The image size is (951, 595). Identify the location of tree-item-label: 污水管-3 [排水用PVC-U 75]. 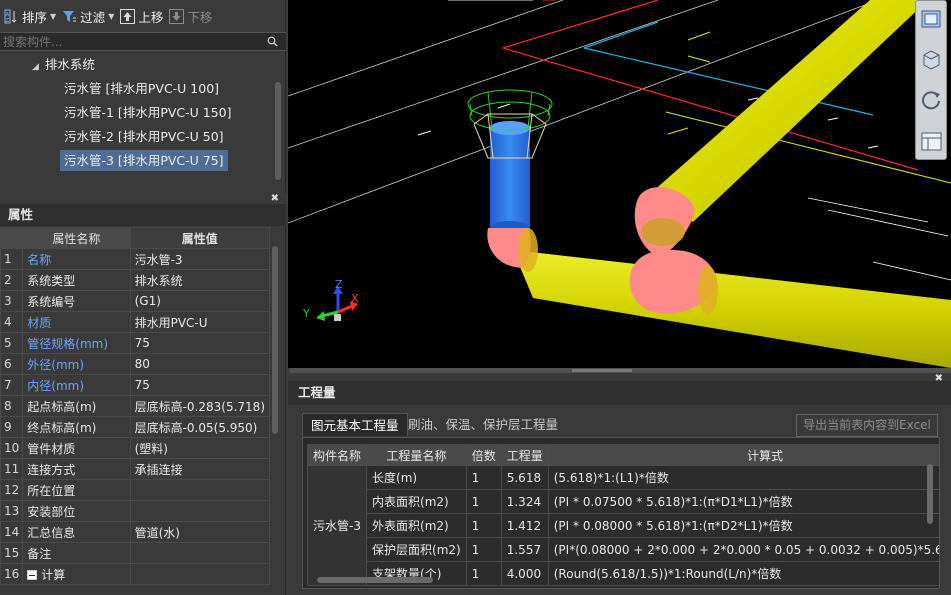
(144, 160).